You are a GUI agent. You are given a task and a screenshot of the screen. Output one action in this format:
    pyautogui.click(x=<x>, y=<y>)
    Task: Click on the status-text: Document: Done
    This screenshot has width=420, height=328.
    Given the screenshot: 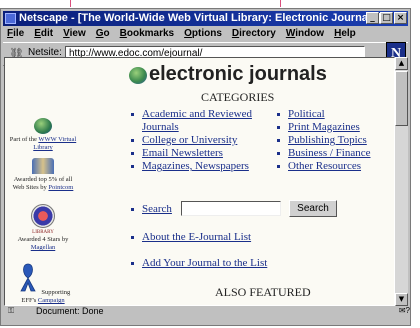 What is the action you would take?
    pyautogui.click(x=70, y=311)
    